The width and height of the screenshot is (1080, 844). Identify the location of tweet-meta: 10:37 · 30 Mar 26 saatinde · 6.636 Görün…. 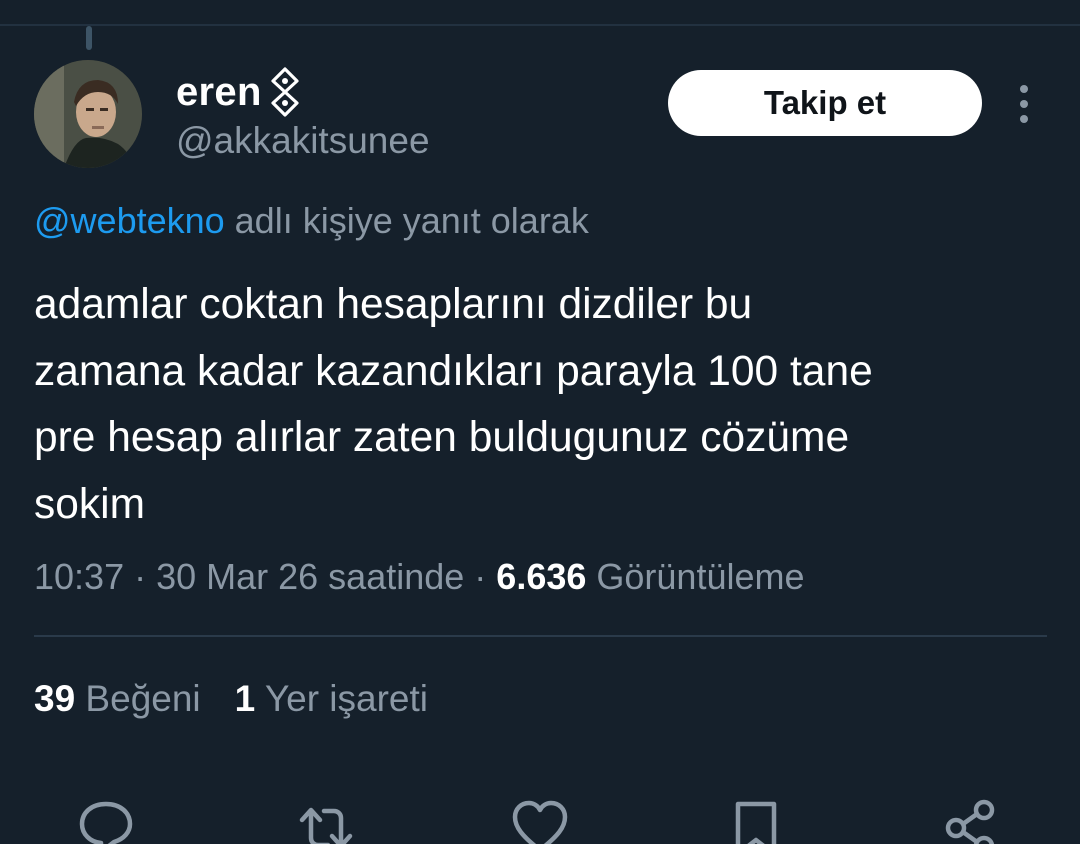
(419, 577).